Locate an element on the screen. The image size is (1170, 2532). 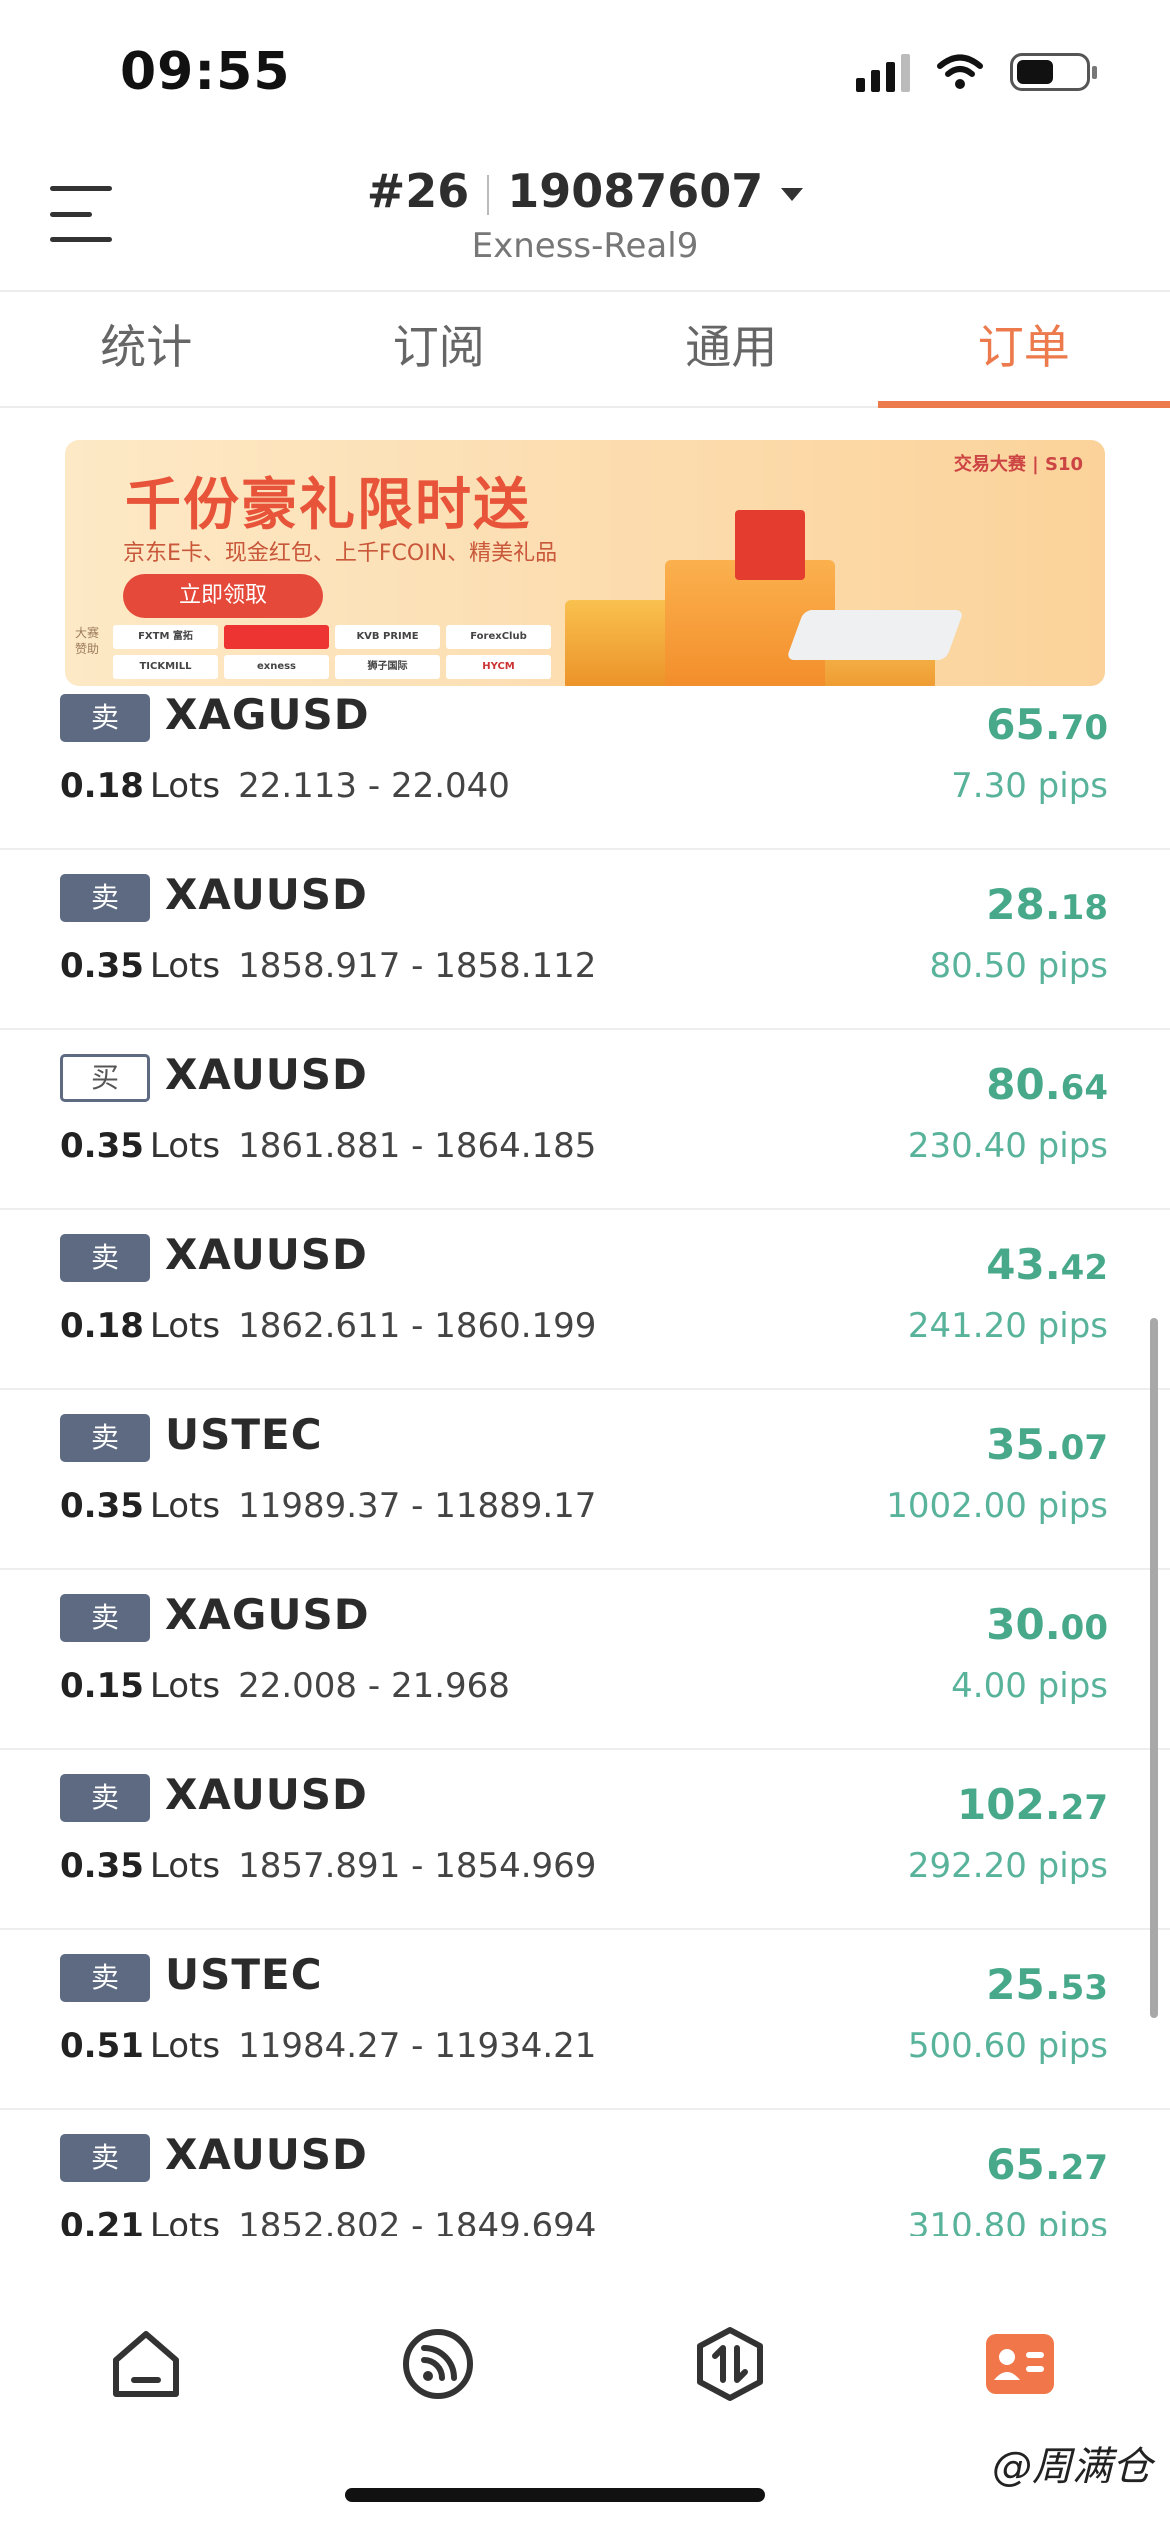
tab-general: 通用 is located at coordinates (731, 349).